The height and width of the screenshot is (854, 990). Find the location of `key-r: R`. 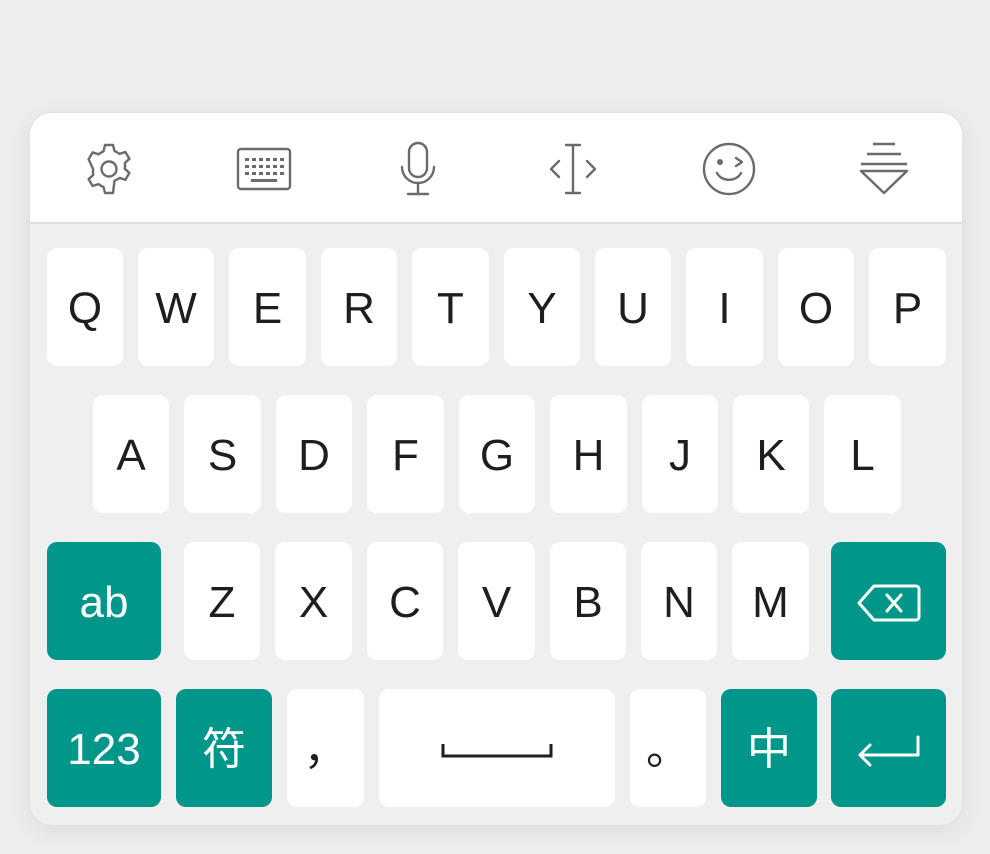

key-r: R is located at coordinates (359, 307).